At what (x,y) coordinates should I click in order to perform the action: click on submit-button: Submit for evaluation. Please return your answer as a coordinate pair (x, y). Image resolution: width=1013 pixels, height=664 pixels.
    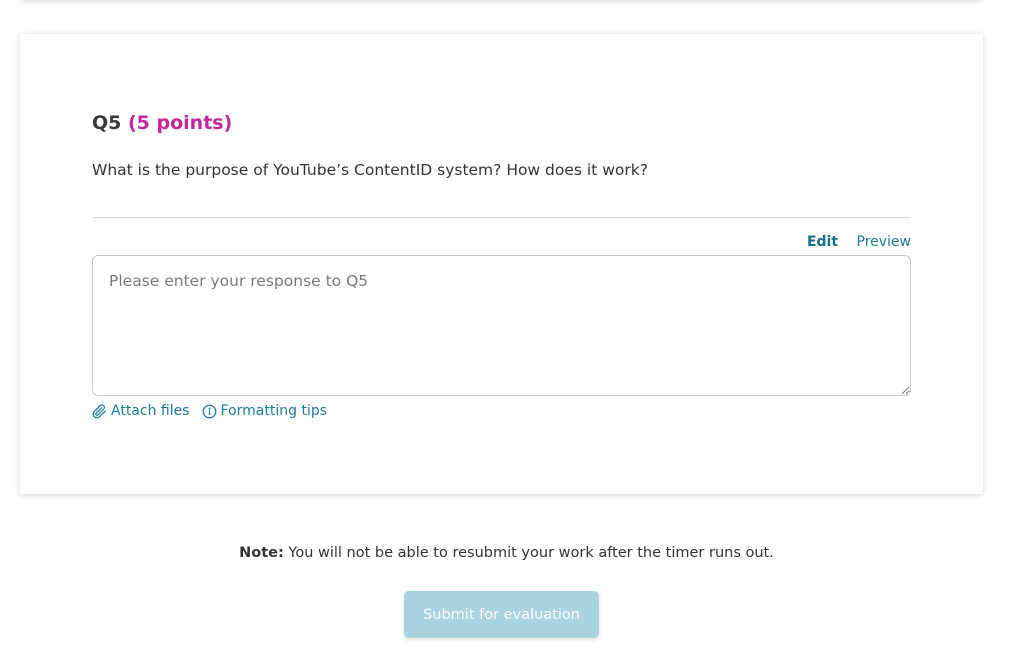
    Looking at the image, I should click on (501, 614).